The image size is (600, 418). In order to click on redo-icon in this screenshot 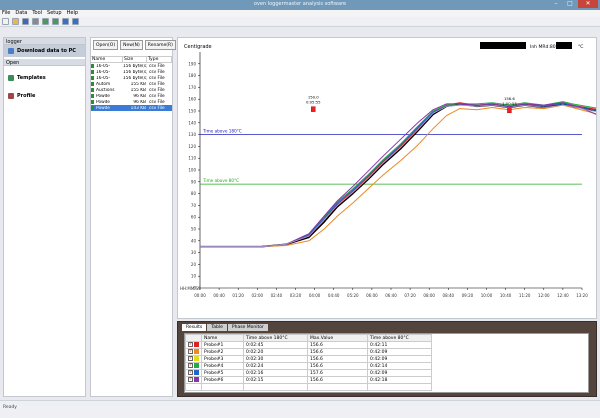, I will do `click(75, 21)`.